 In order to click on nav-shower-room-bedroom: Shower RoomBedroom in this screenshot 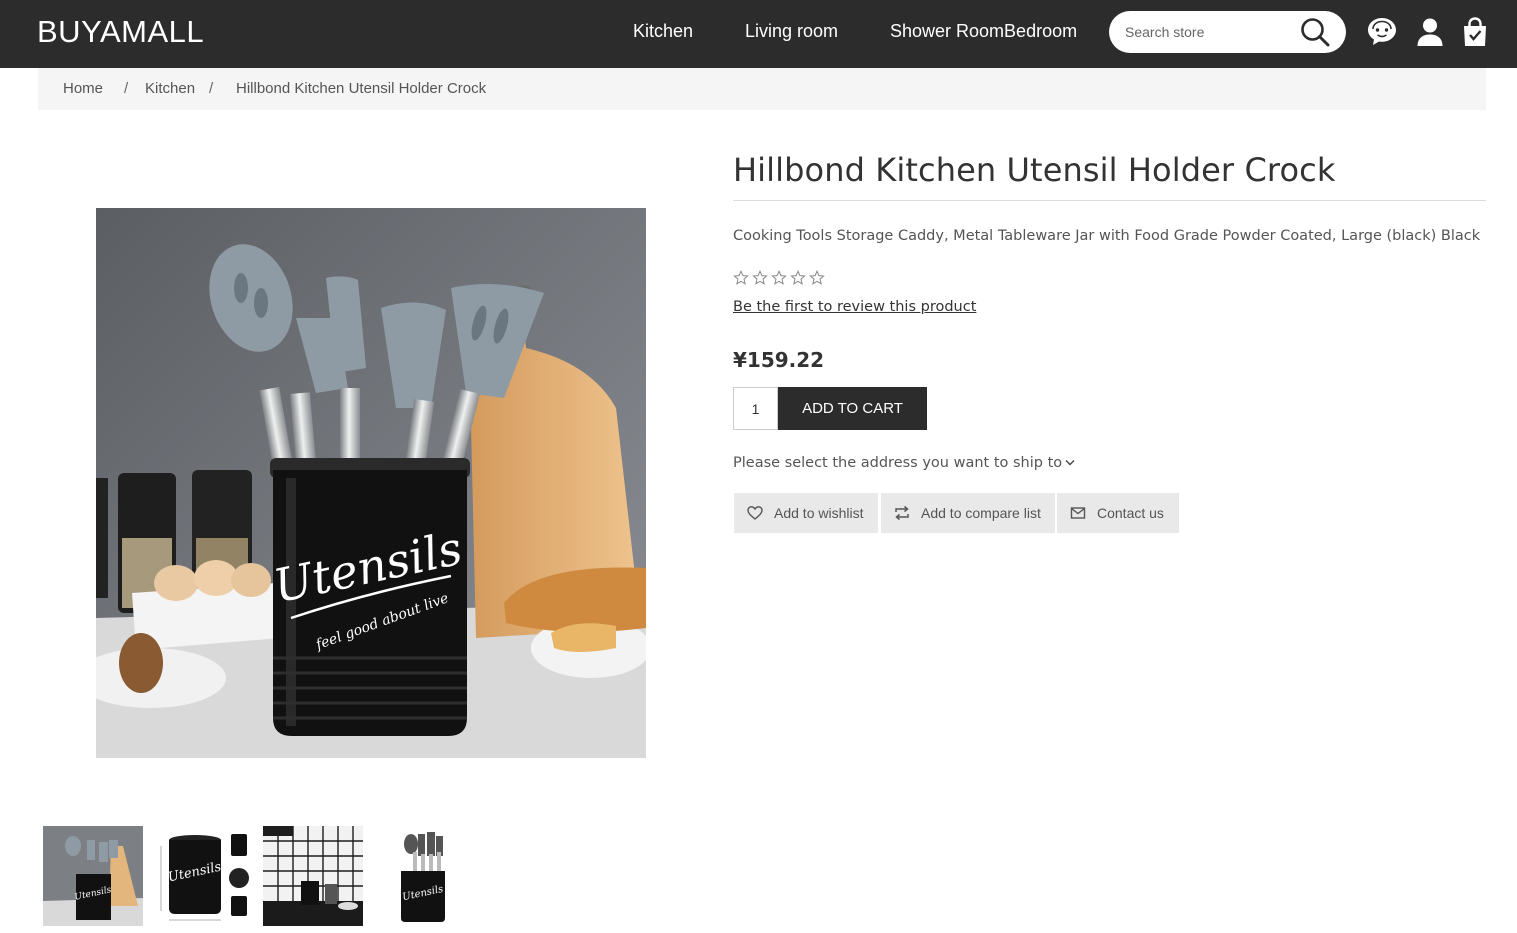, I will do `click(983, 31)`.